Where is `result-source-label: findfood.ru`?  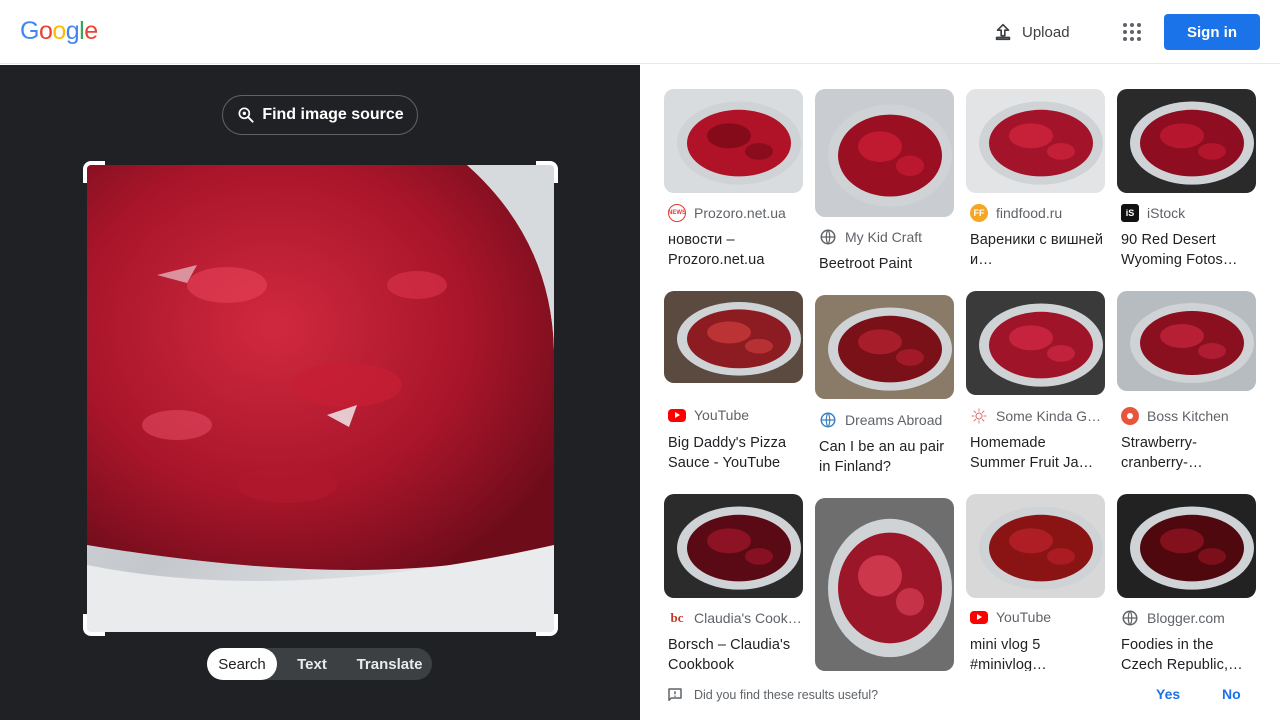 result-source-label: findfood.ru is located at coordinates (1029, 213).